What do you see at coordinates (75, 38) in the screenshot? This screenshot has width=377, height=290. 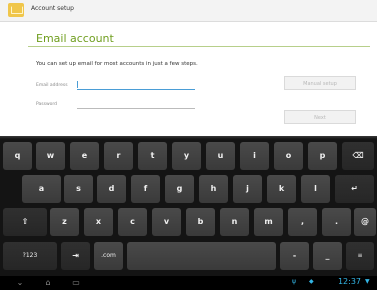 I see `page-title: Email account` at bounding box center [75, 38].